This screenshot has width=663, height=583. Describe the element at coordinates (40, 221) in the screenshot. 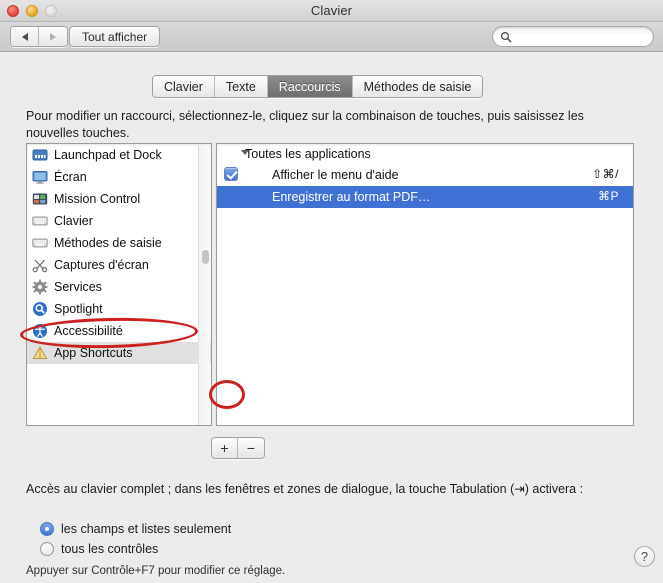

I see `keyboard-icon` at that location.